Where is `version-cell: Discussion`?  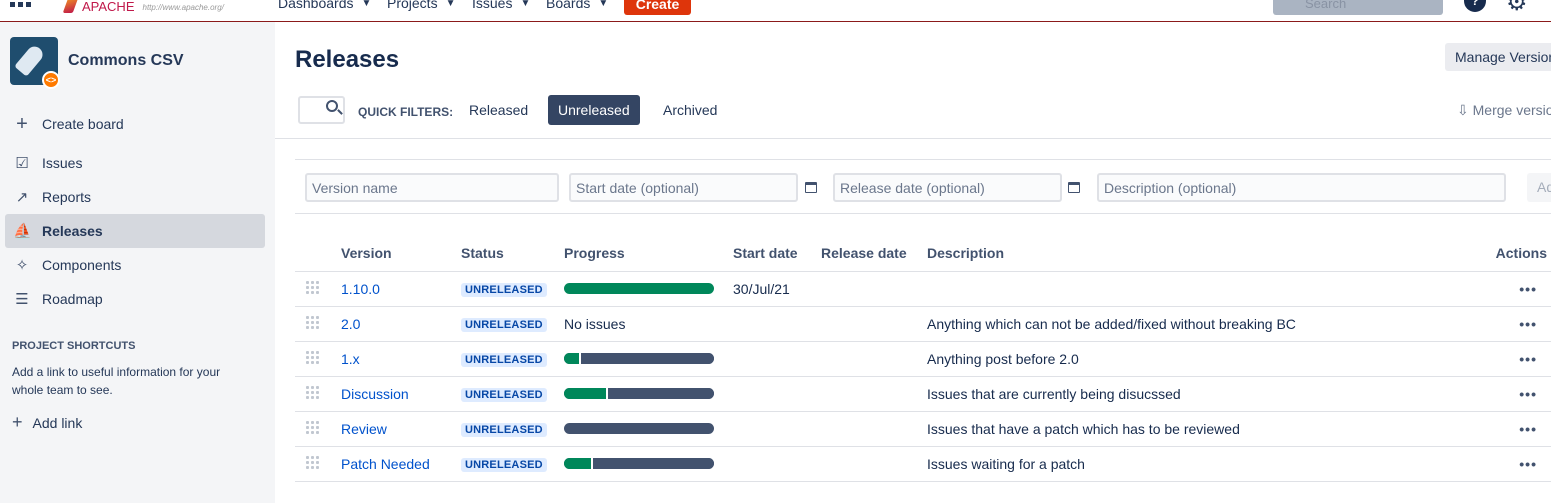
version-cell: Discussion is located at coordinates (401, 394).